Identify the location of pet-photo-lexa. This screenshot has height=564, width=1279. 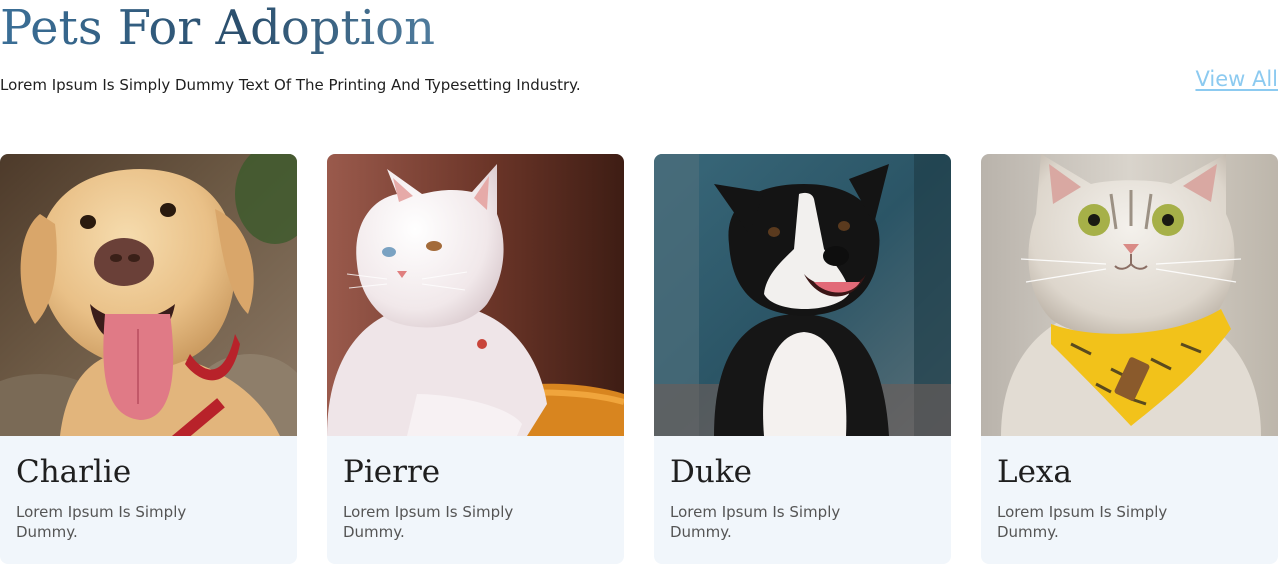
(1129, 295).